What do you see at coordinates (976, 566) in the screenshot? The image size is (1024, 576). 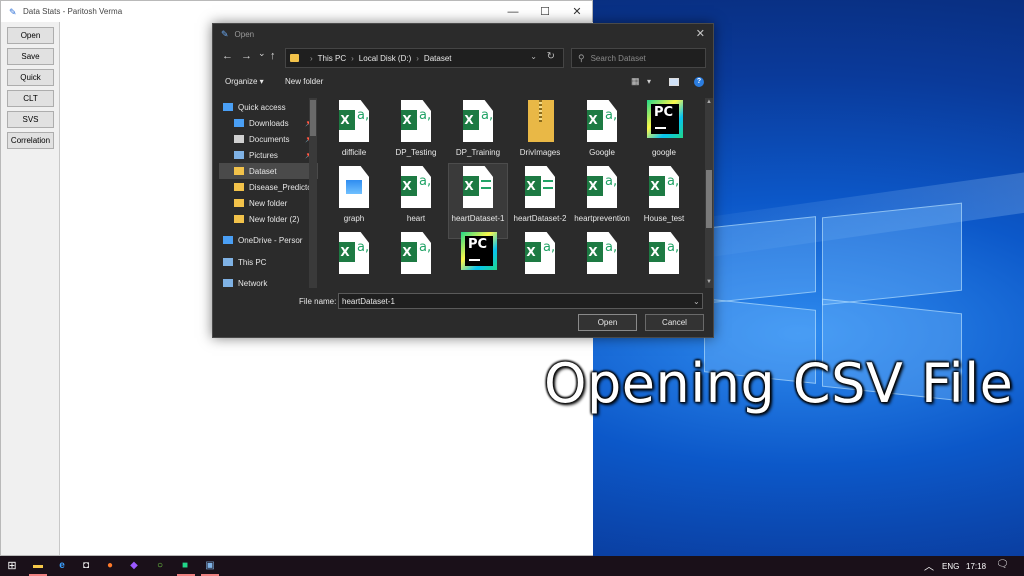 I see `clock: 17:18` at bounding box center [976, 566].